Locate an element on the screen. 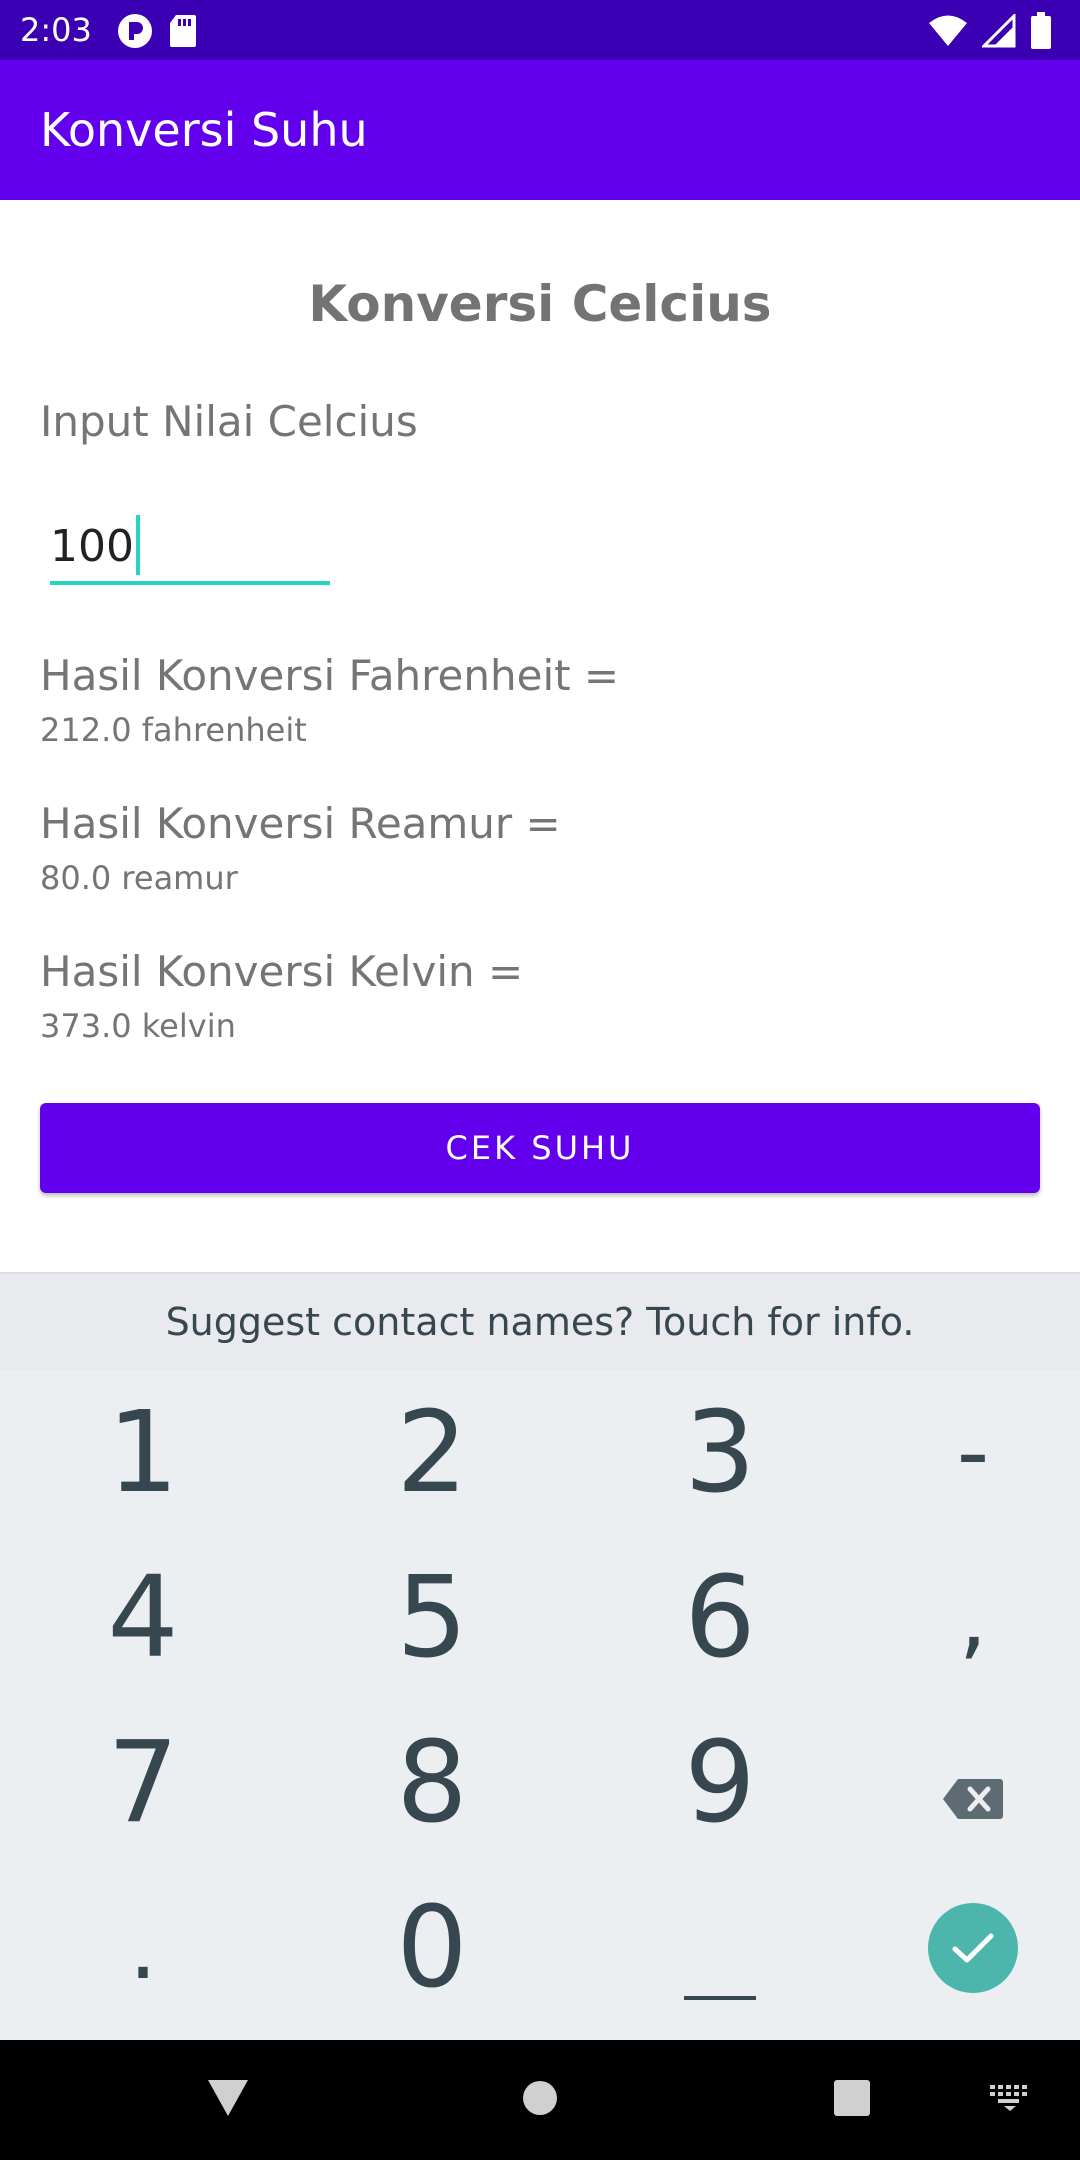 This screenshot has width=1080, height=2160. back-icon is located at coordinates (228, 2100).